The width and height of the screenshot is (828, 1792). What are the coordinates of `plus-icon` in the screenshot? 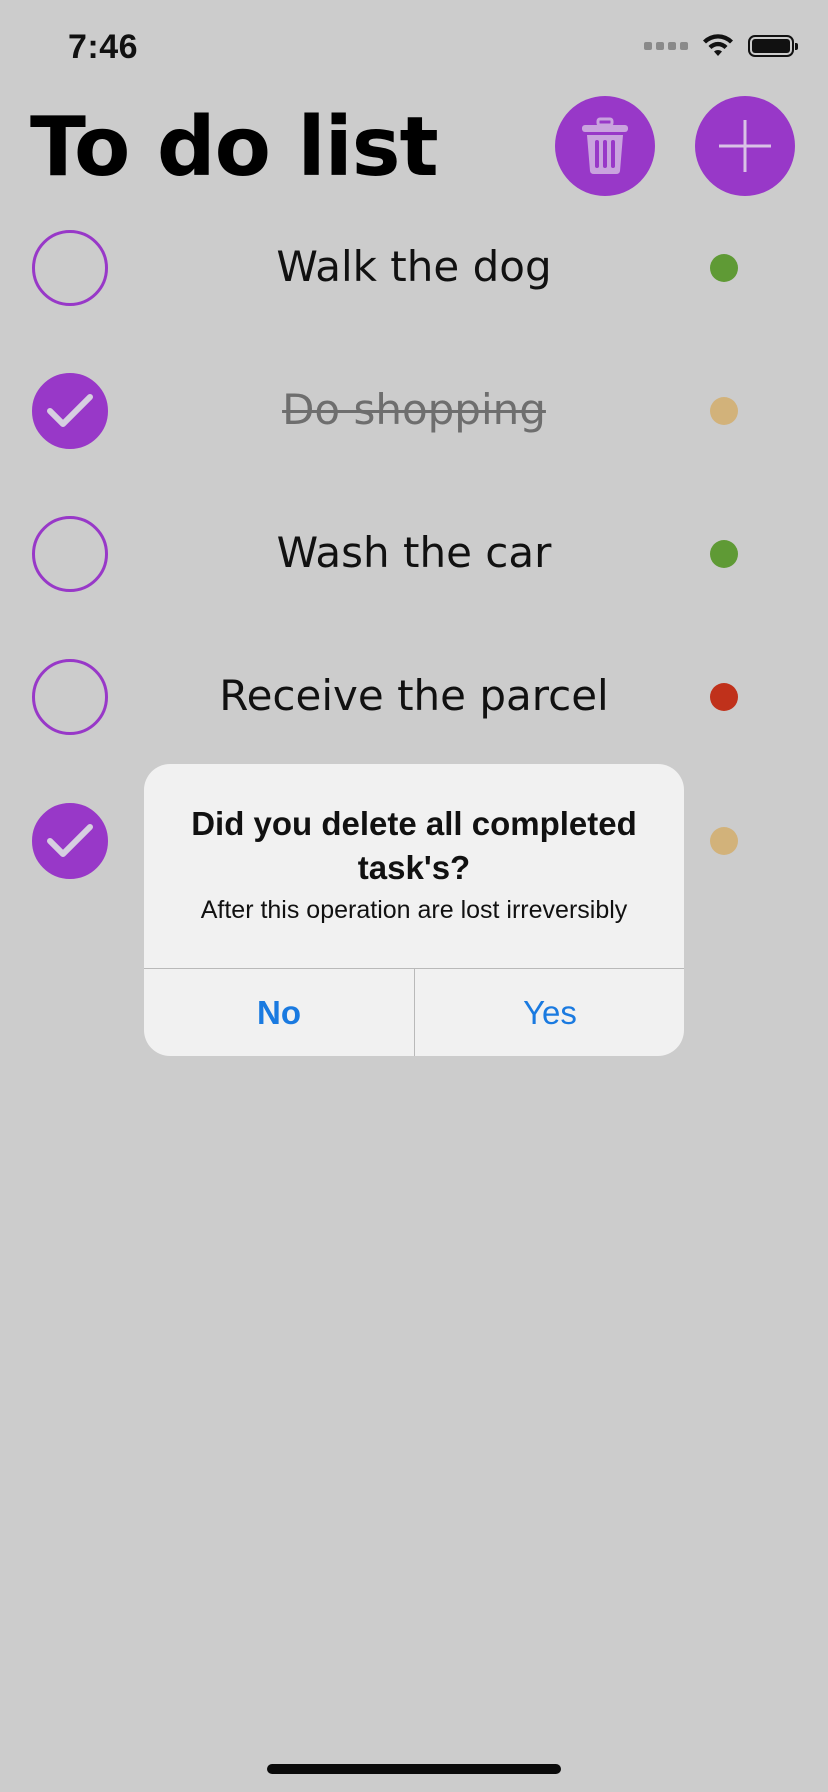 It's located at (745, 146).